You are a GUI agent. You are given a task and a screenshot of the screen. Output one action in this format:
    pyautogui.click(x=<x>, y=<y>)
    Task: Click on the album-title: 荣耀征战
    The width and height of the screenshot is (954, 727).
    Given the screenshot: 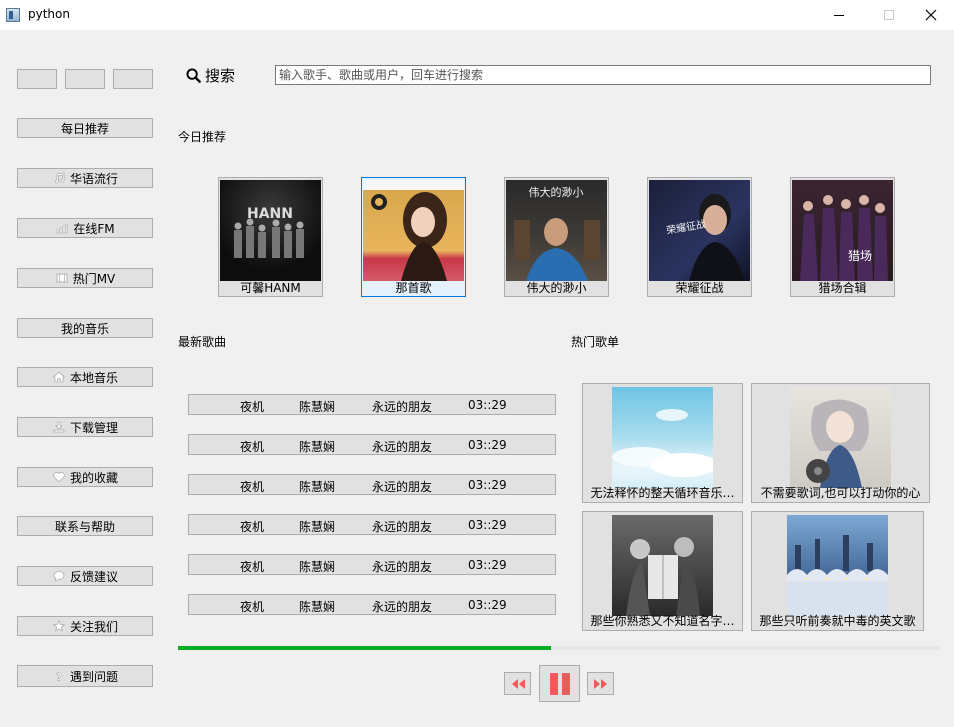 What is the action you would take?
    pyautogui.click(x=699, y=288)
    